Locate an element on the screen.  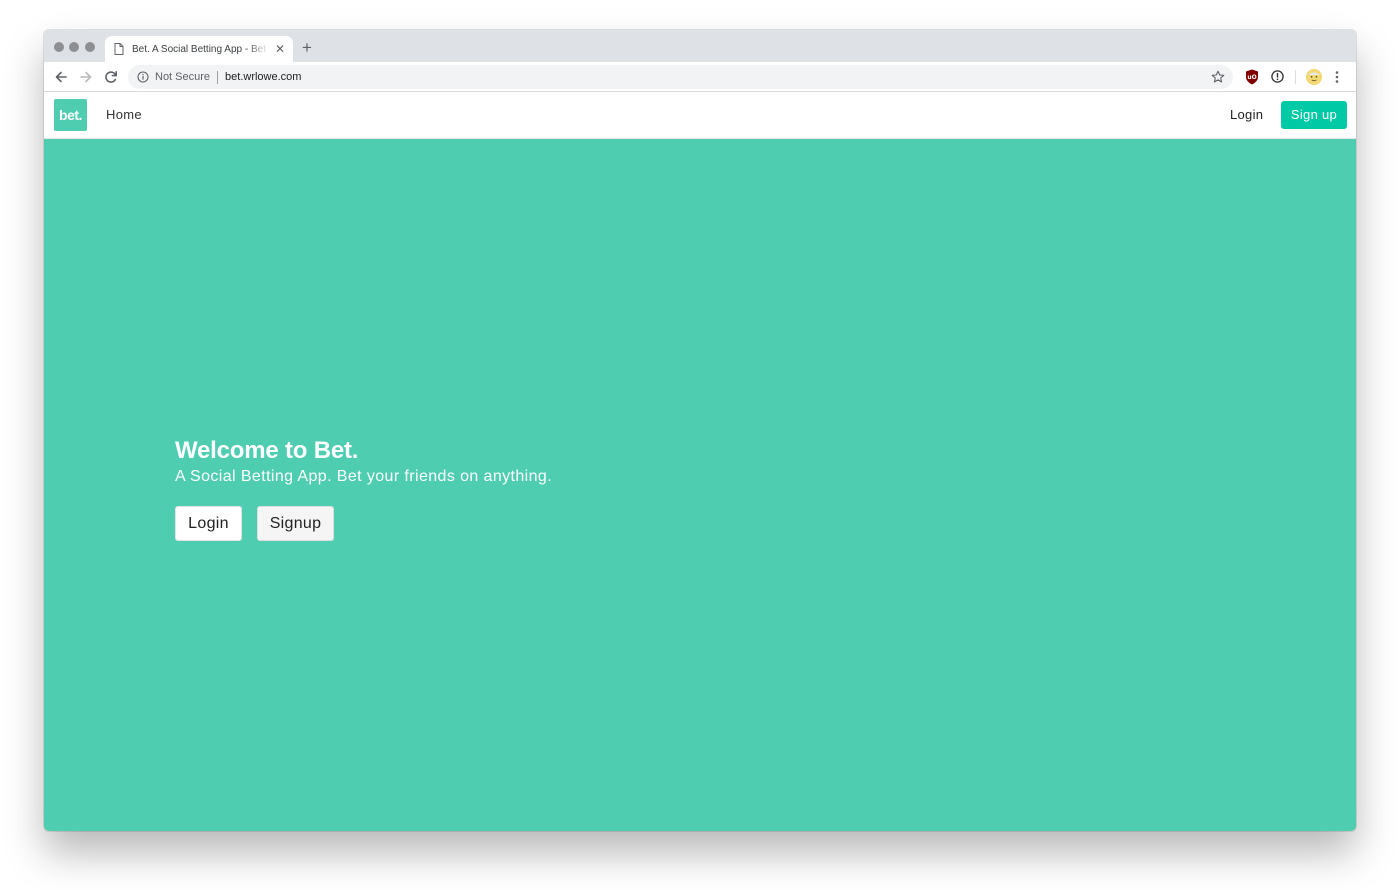
tab-strip: Bet. A Social Betting App - Bet ✕ + is located at coordinates (700, 46).